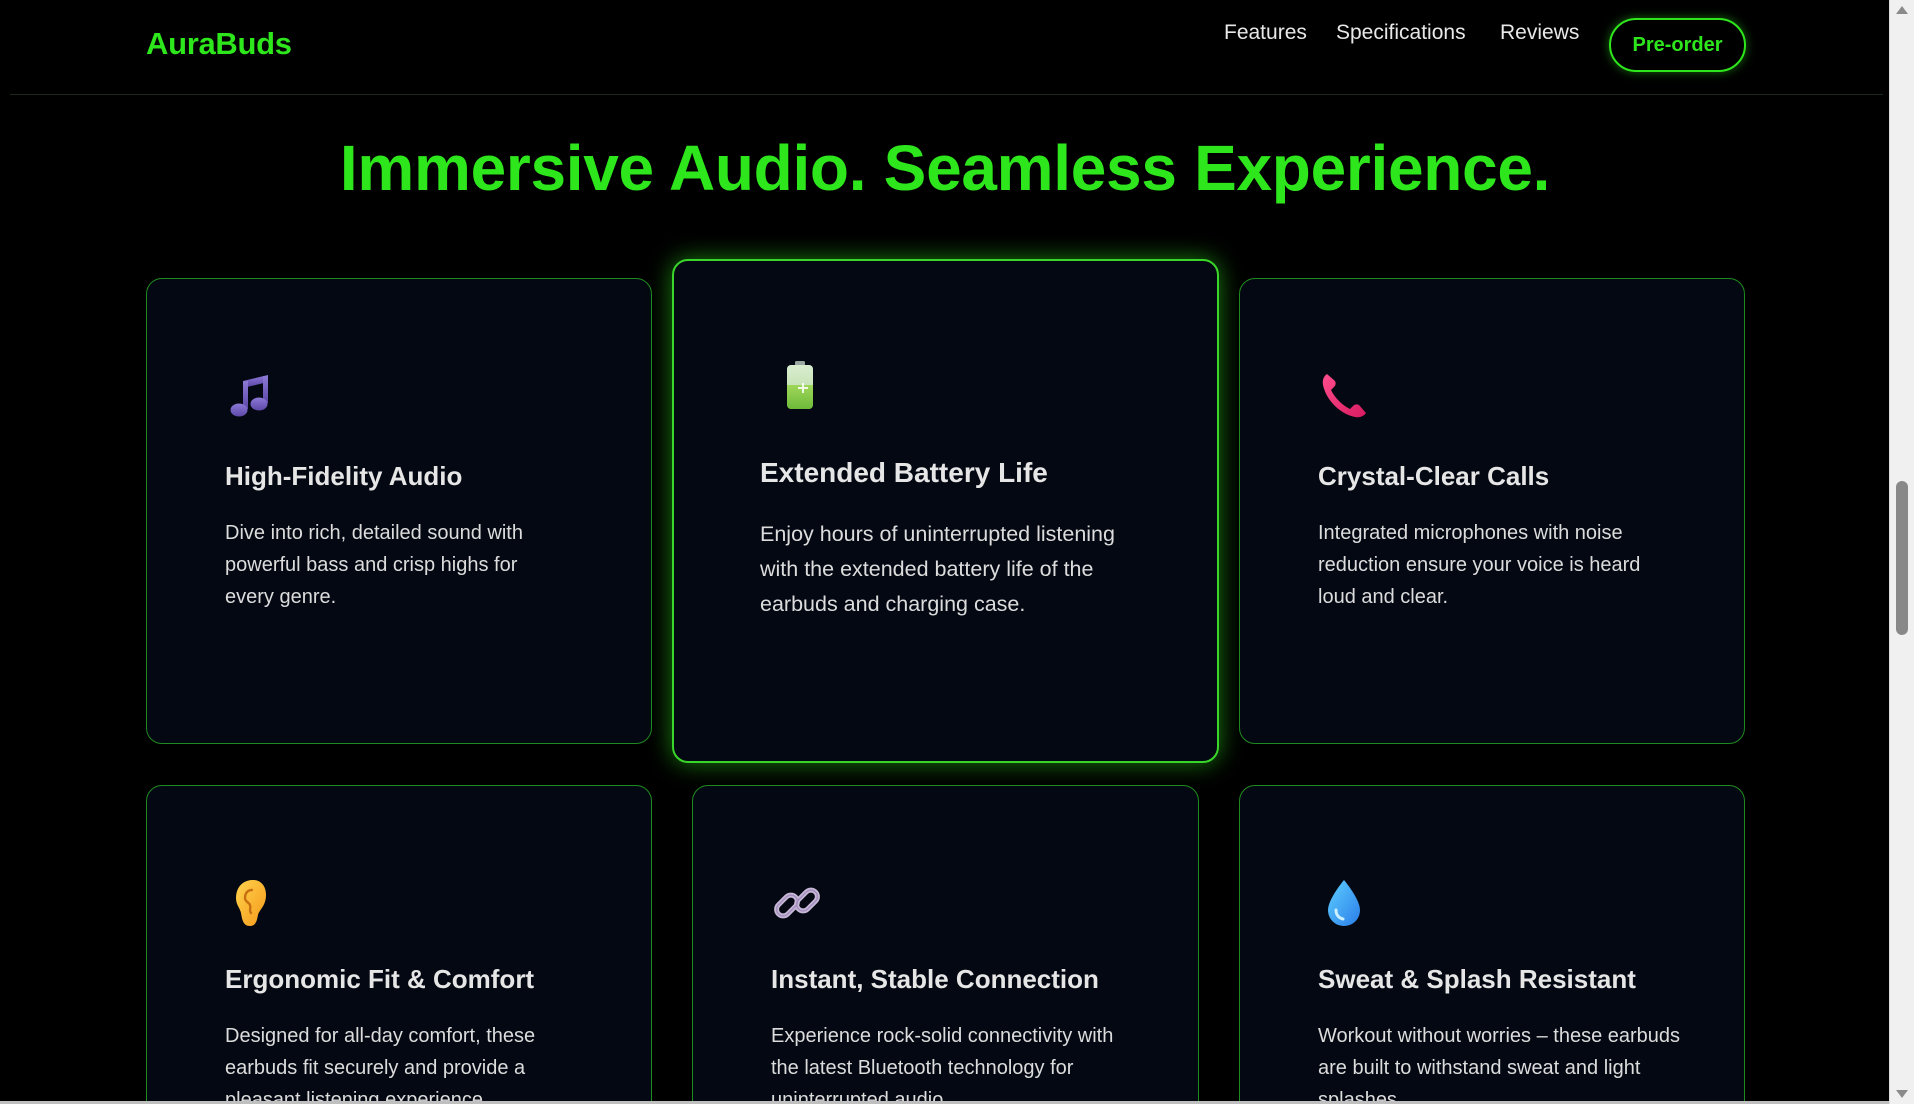 Image resolution: width=1914 pixels, height=1104 pixels. Describe the element at coordinates (1477, 979) in the screenshot. I see `feature-title: Sweat & Splash Resistant` at that location.